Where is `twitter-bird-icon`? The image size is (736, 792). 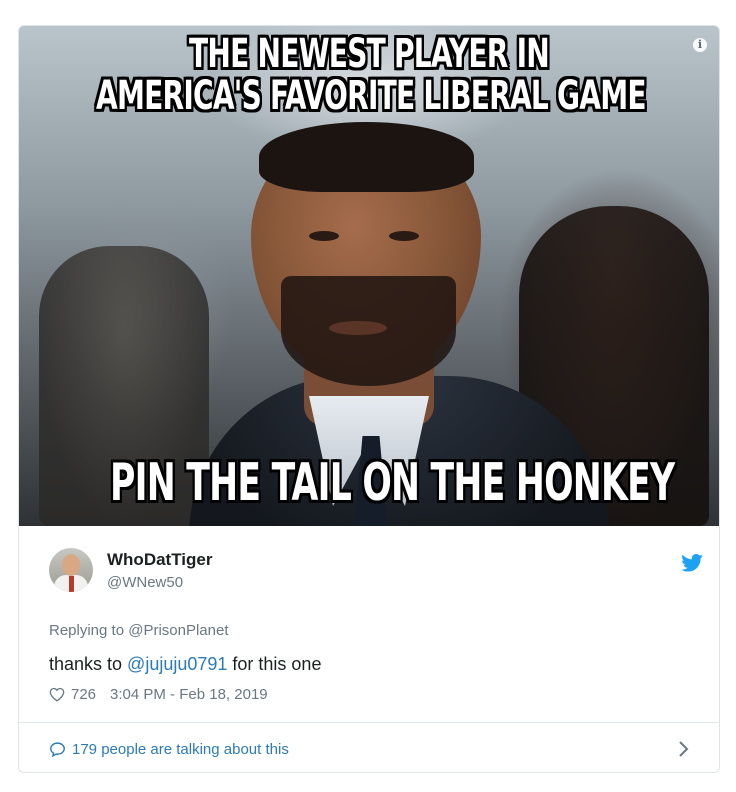
twitter-bird-icon is located at coordinates (692, 563).